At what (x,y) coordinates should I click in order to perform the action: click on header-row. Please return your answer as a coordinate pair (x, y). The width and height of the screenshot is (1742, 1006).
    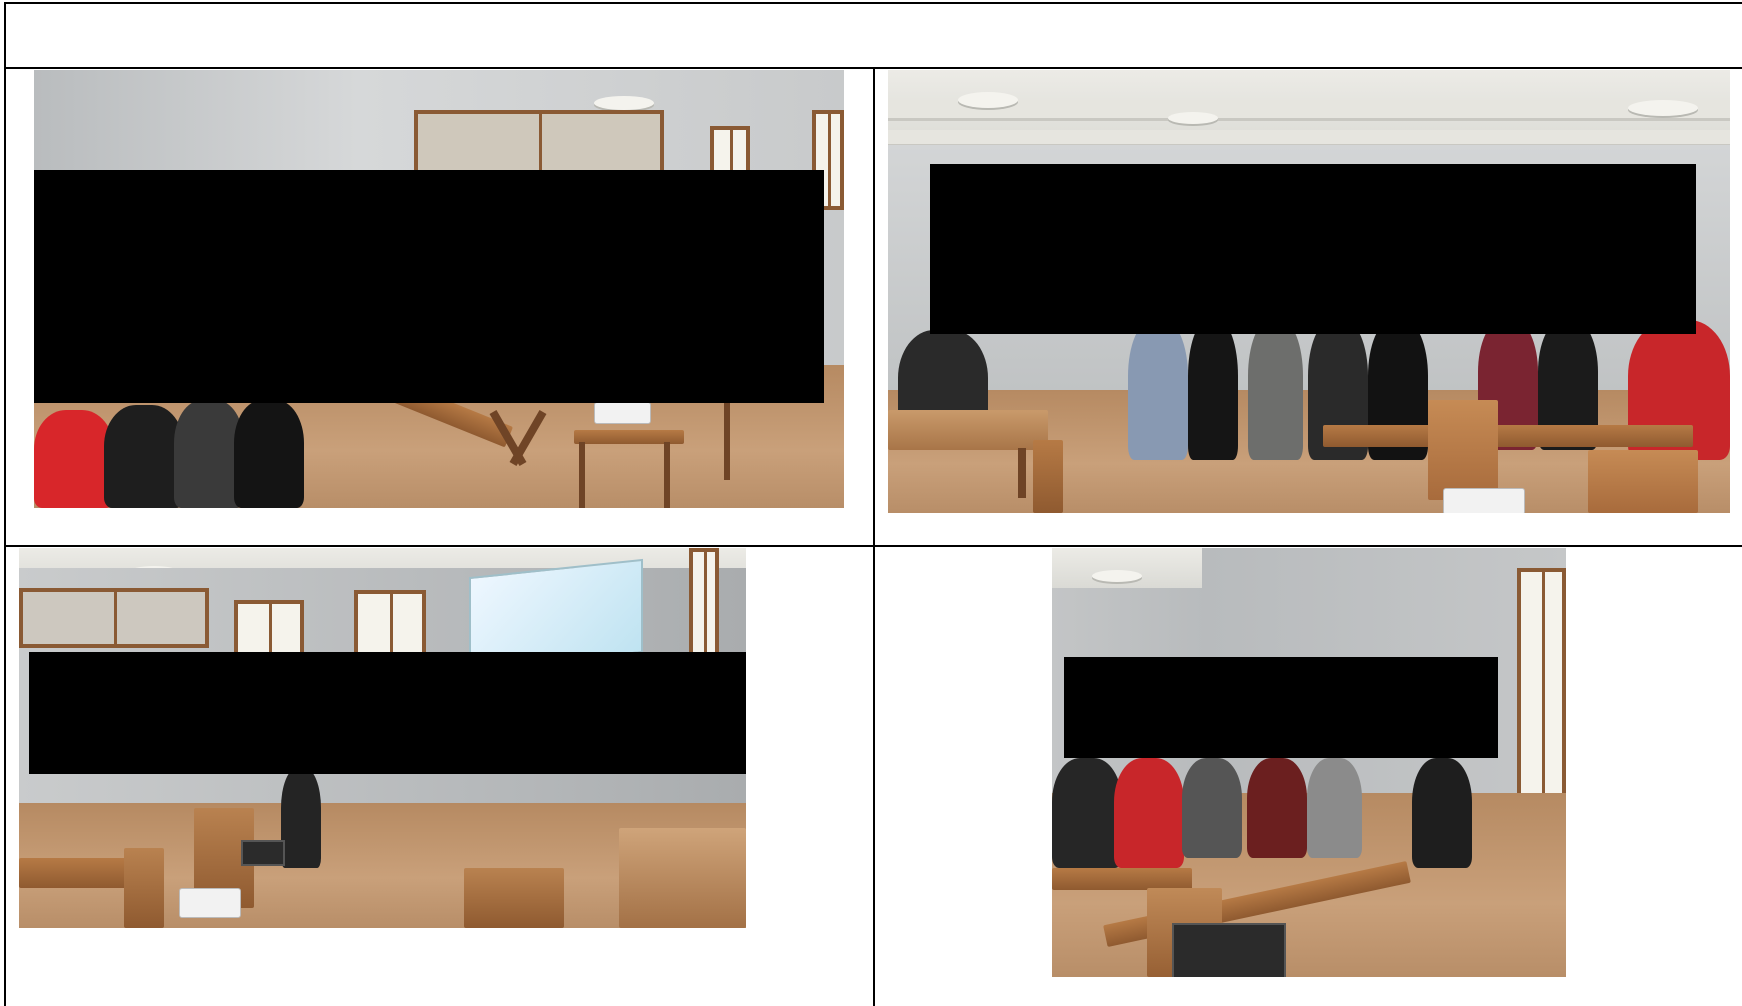
    Looking at the image, I should click on (874, 35).